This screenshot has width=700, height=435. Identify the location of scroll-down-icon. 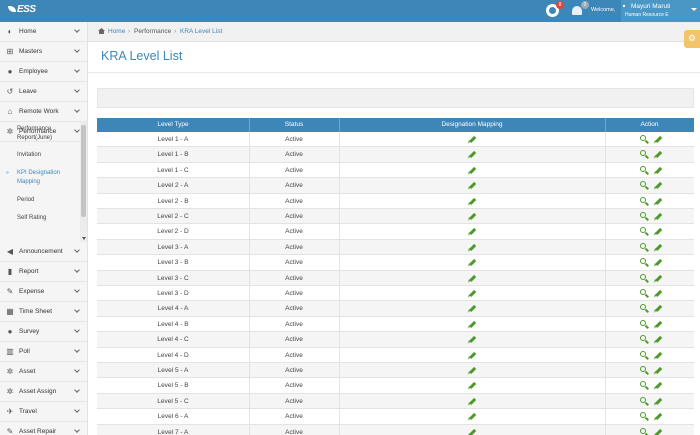
(83, 238).